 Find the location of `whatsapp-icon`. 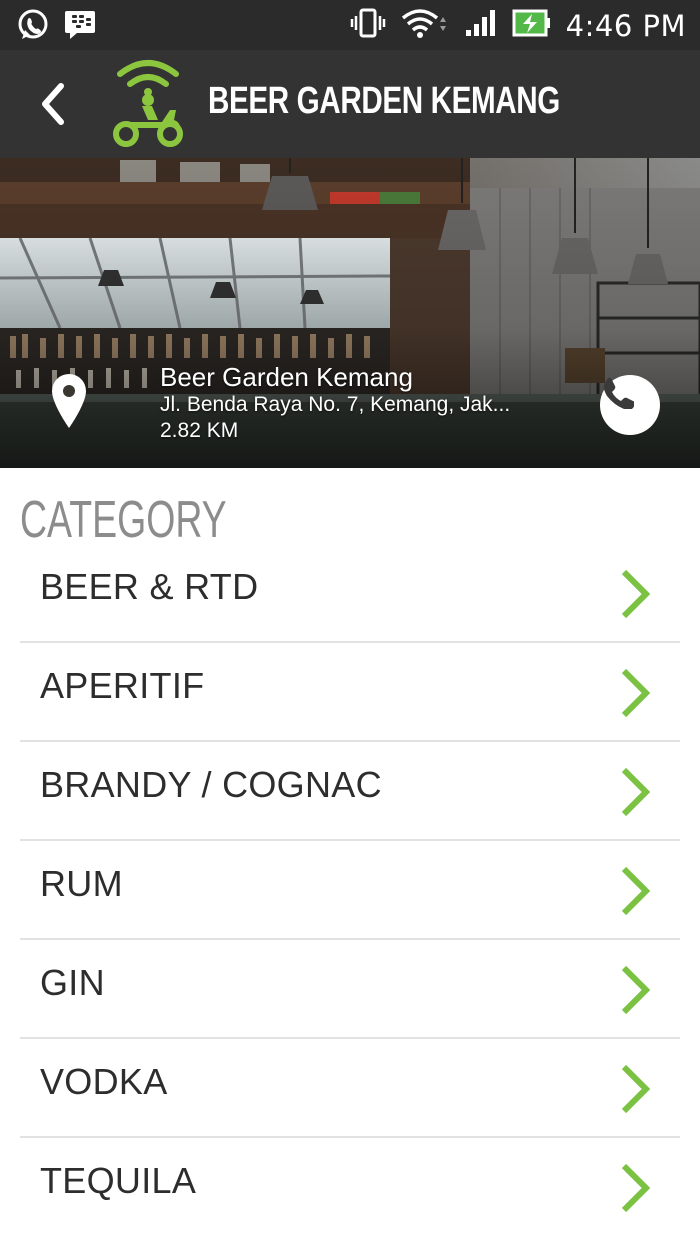

whatsapp-icon is located at coordinates (33, 27).